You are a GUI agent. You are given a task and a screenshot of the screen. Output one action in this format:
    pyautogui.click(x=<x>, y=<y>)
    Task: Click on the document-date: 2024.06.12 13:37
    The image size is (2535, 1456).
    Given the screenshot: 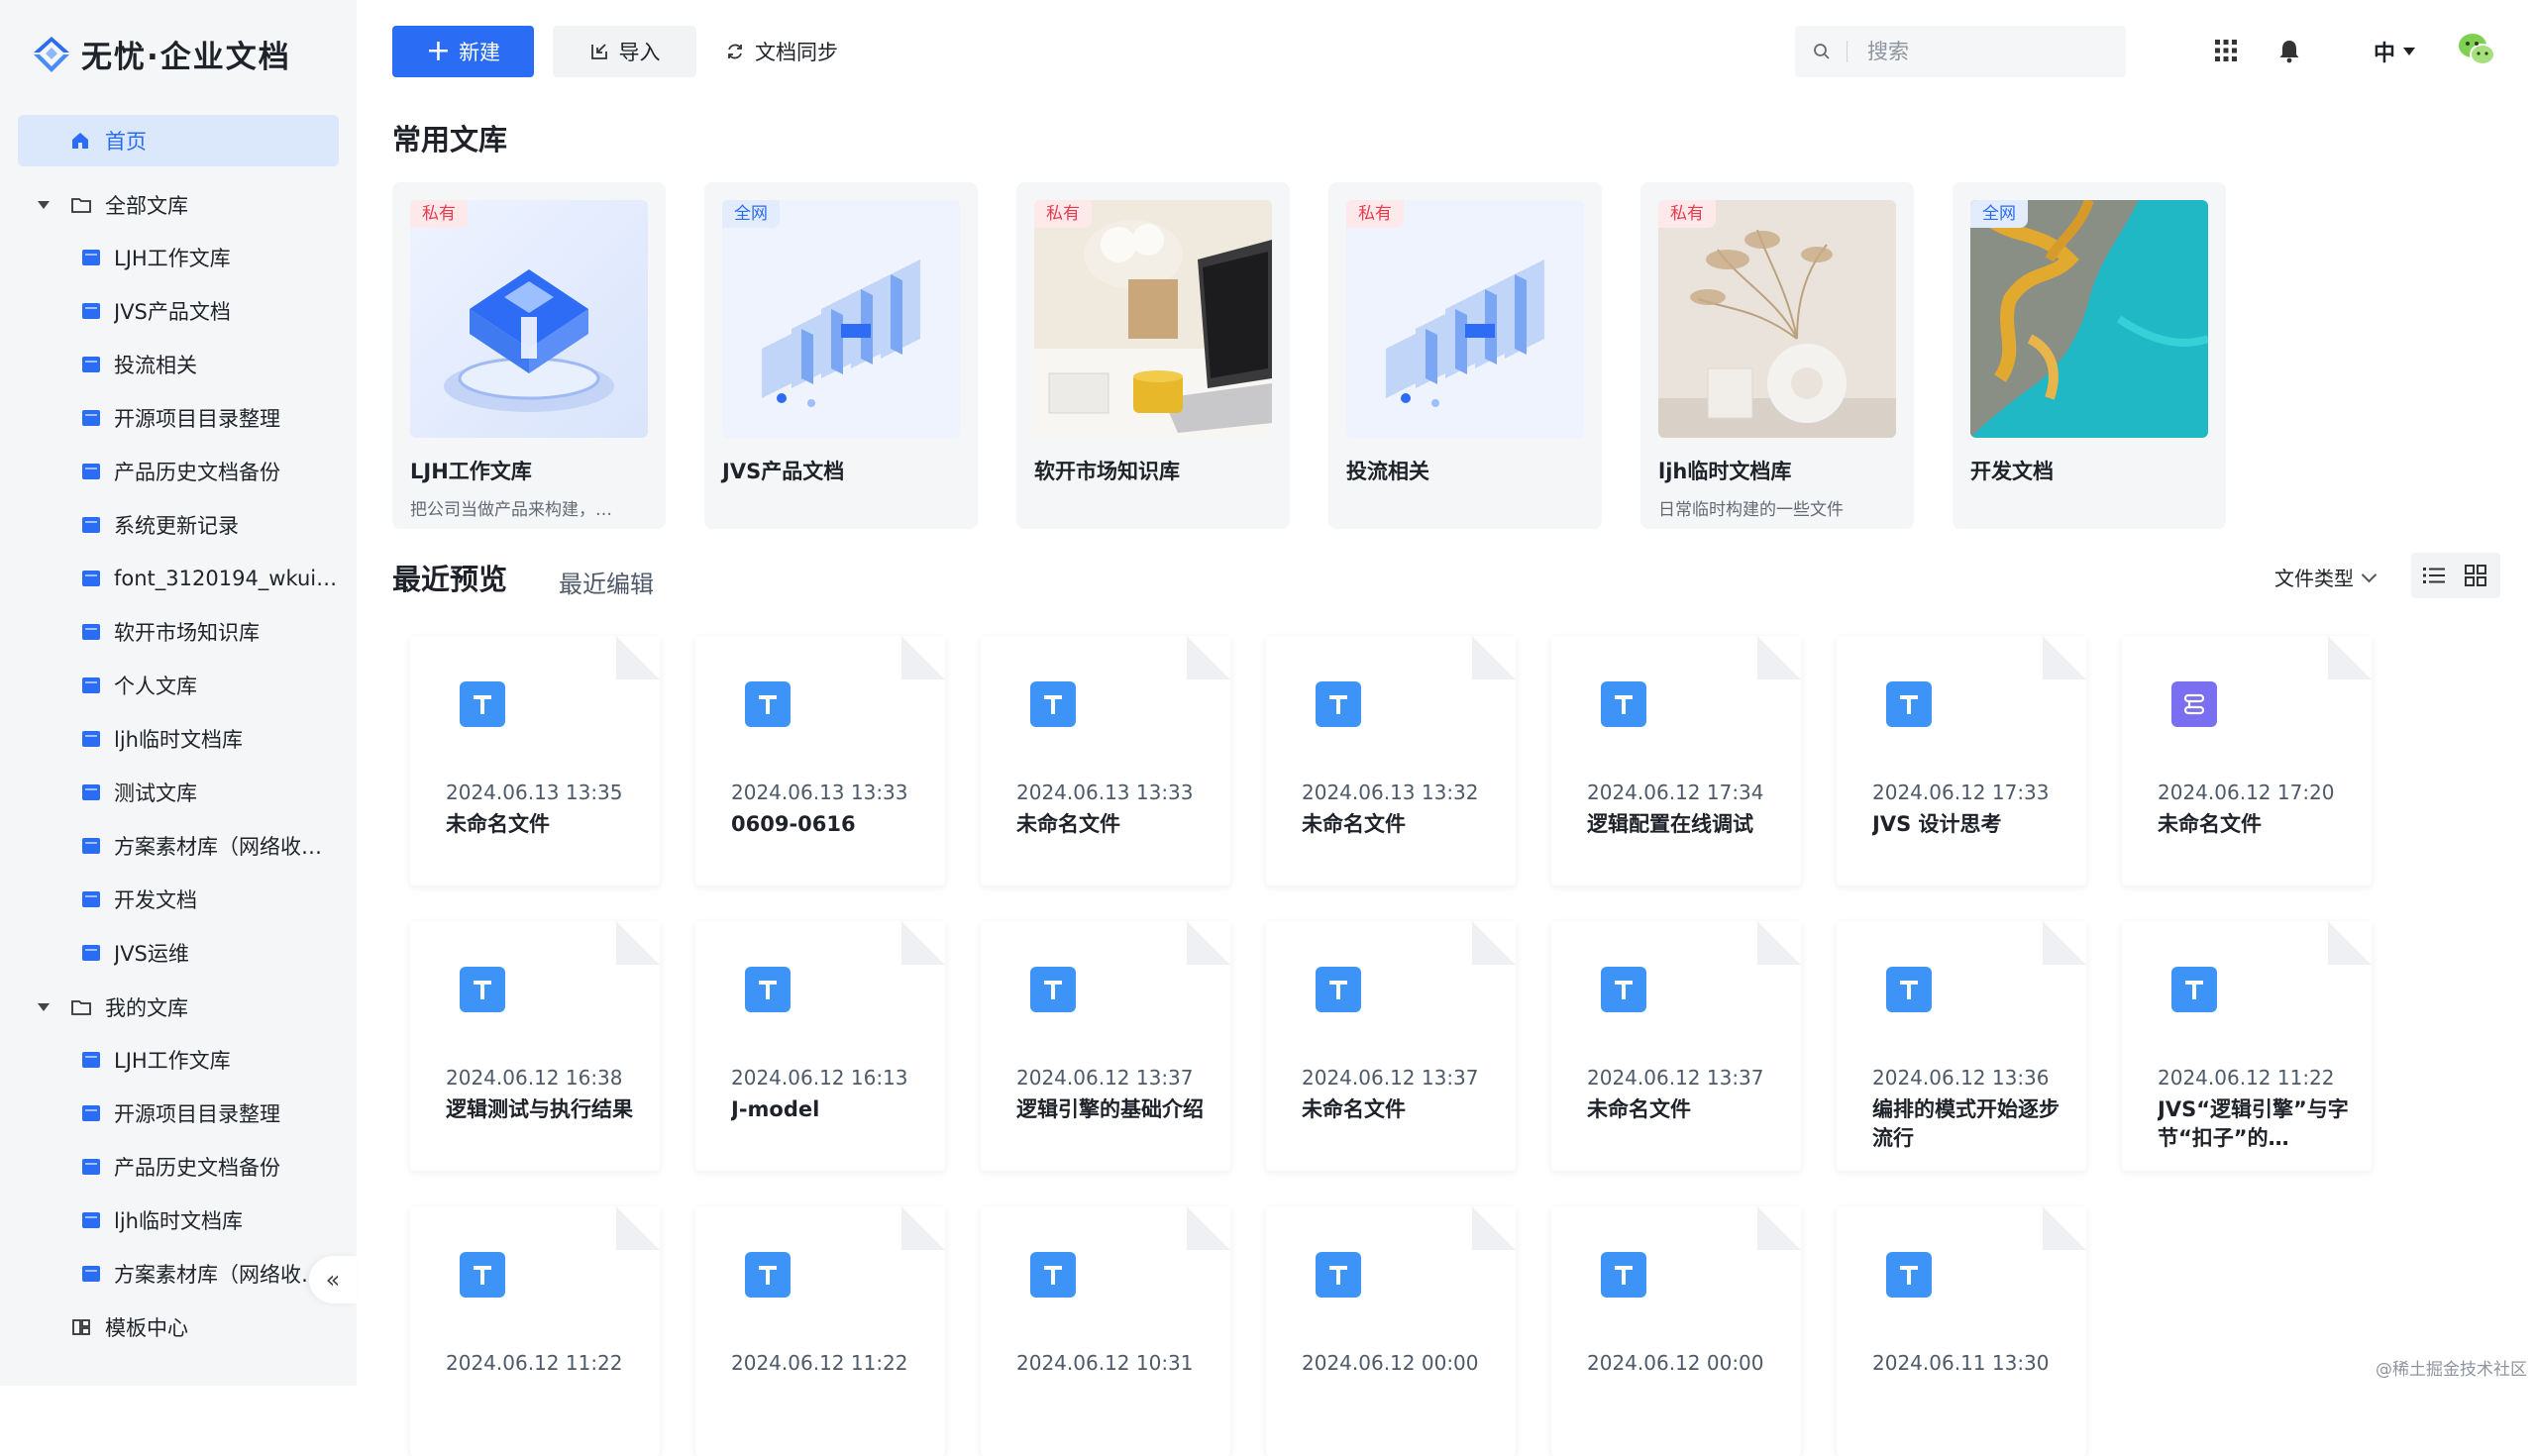 What is the action you would take?
    pyautogui.click(x=1390, y=1078)
    